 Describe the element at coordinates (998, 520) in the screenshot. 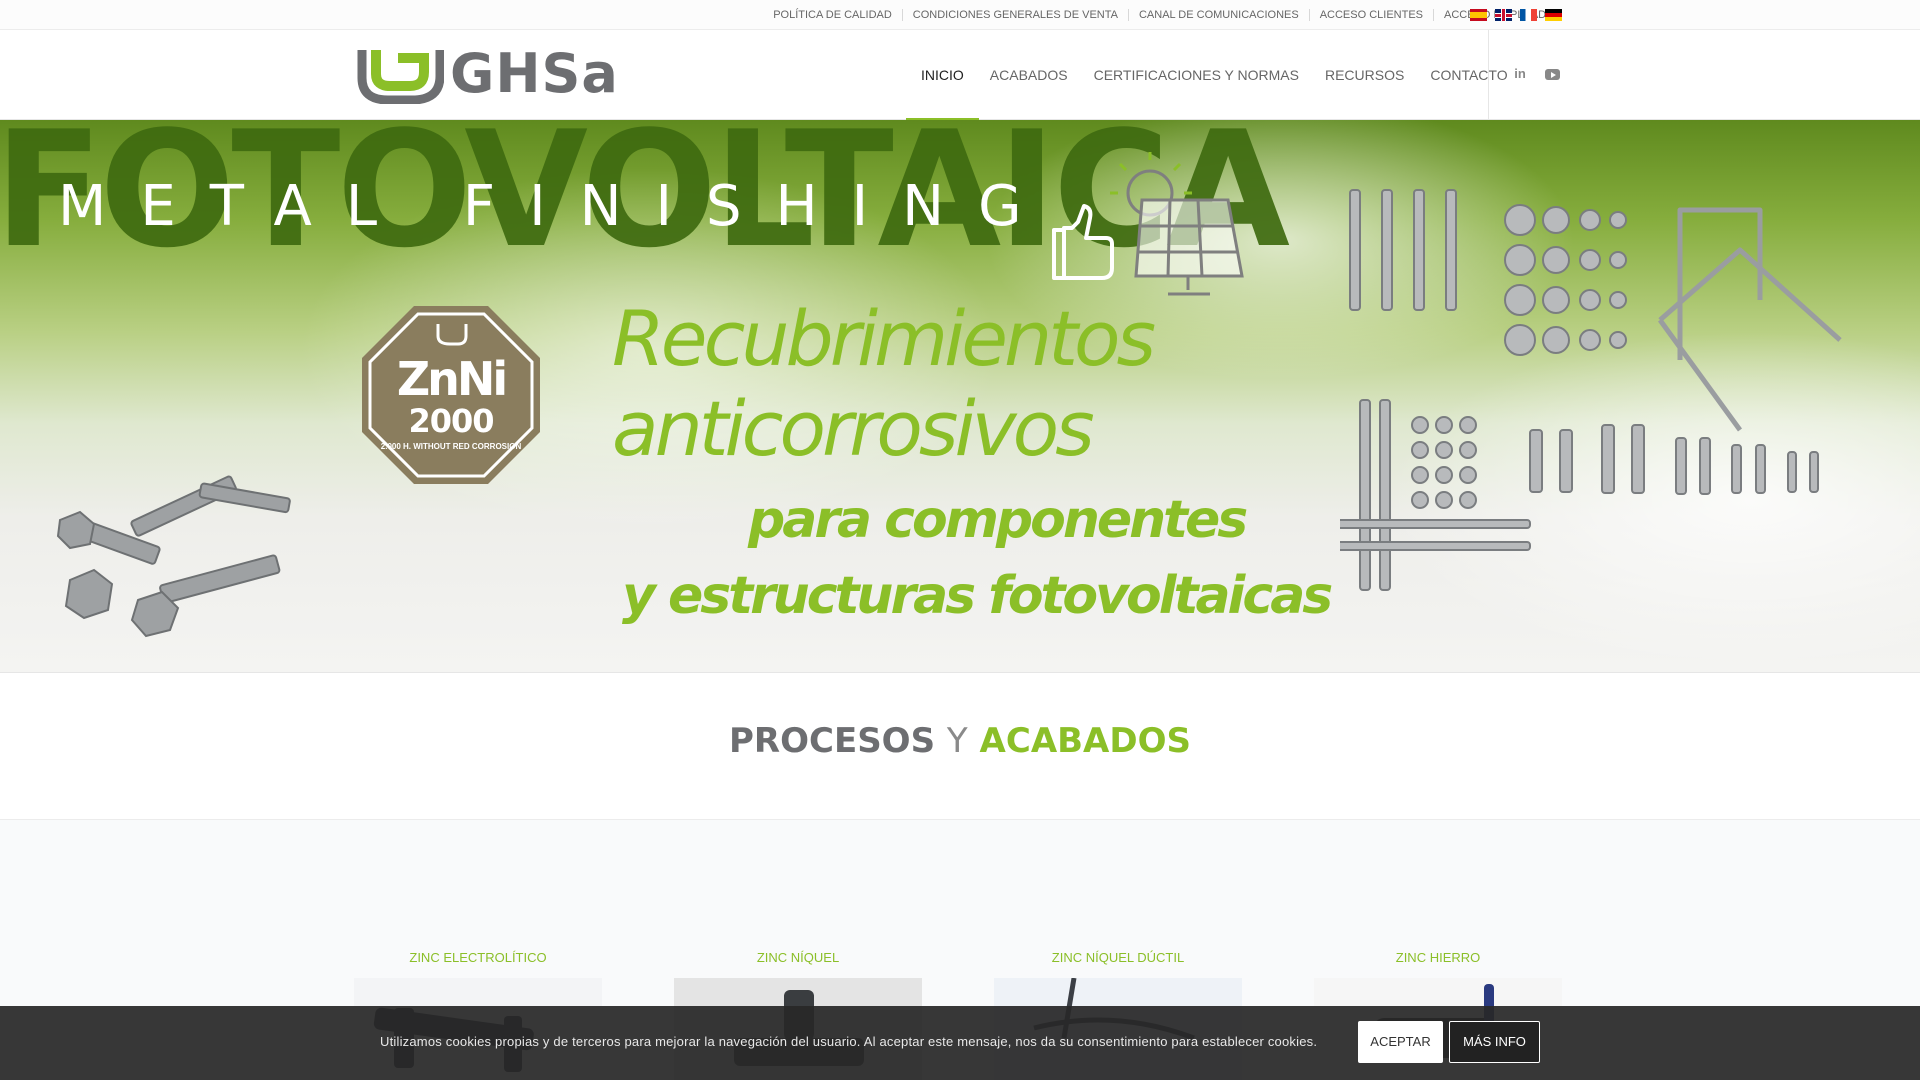

I see `hero-line-3: para componentes` at that location.